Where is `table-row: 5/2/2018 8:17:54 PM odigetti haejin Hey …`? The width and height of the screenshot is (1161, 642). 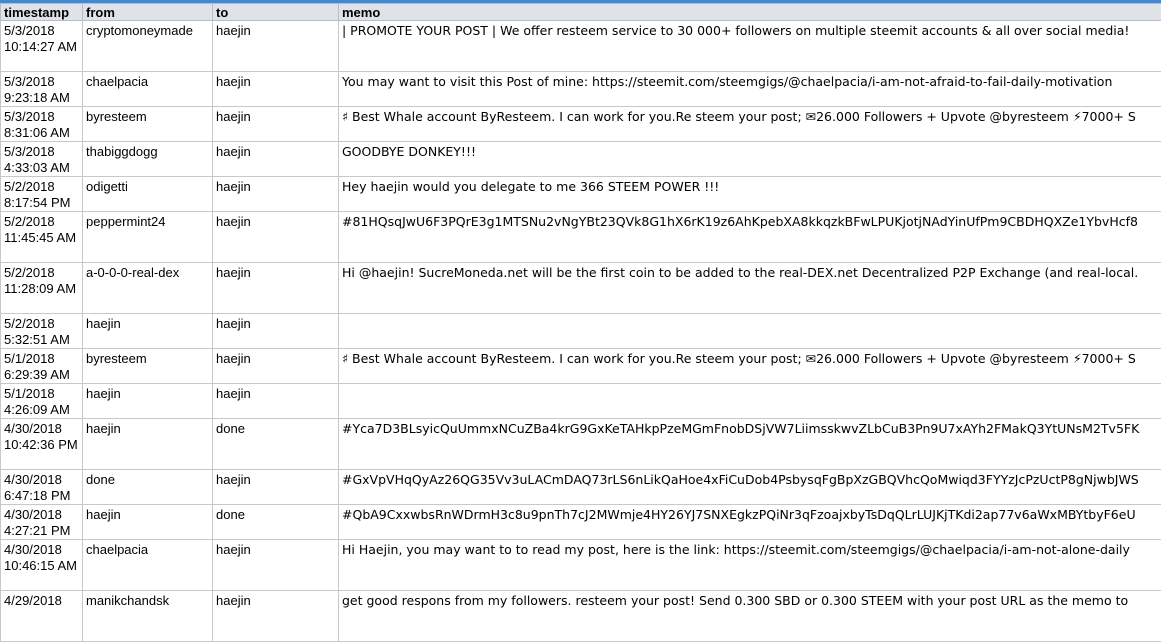 table-row: 5/2/2018 8:17:54 PM odigetti haejin Hey … is located at coordinates (581, 194).